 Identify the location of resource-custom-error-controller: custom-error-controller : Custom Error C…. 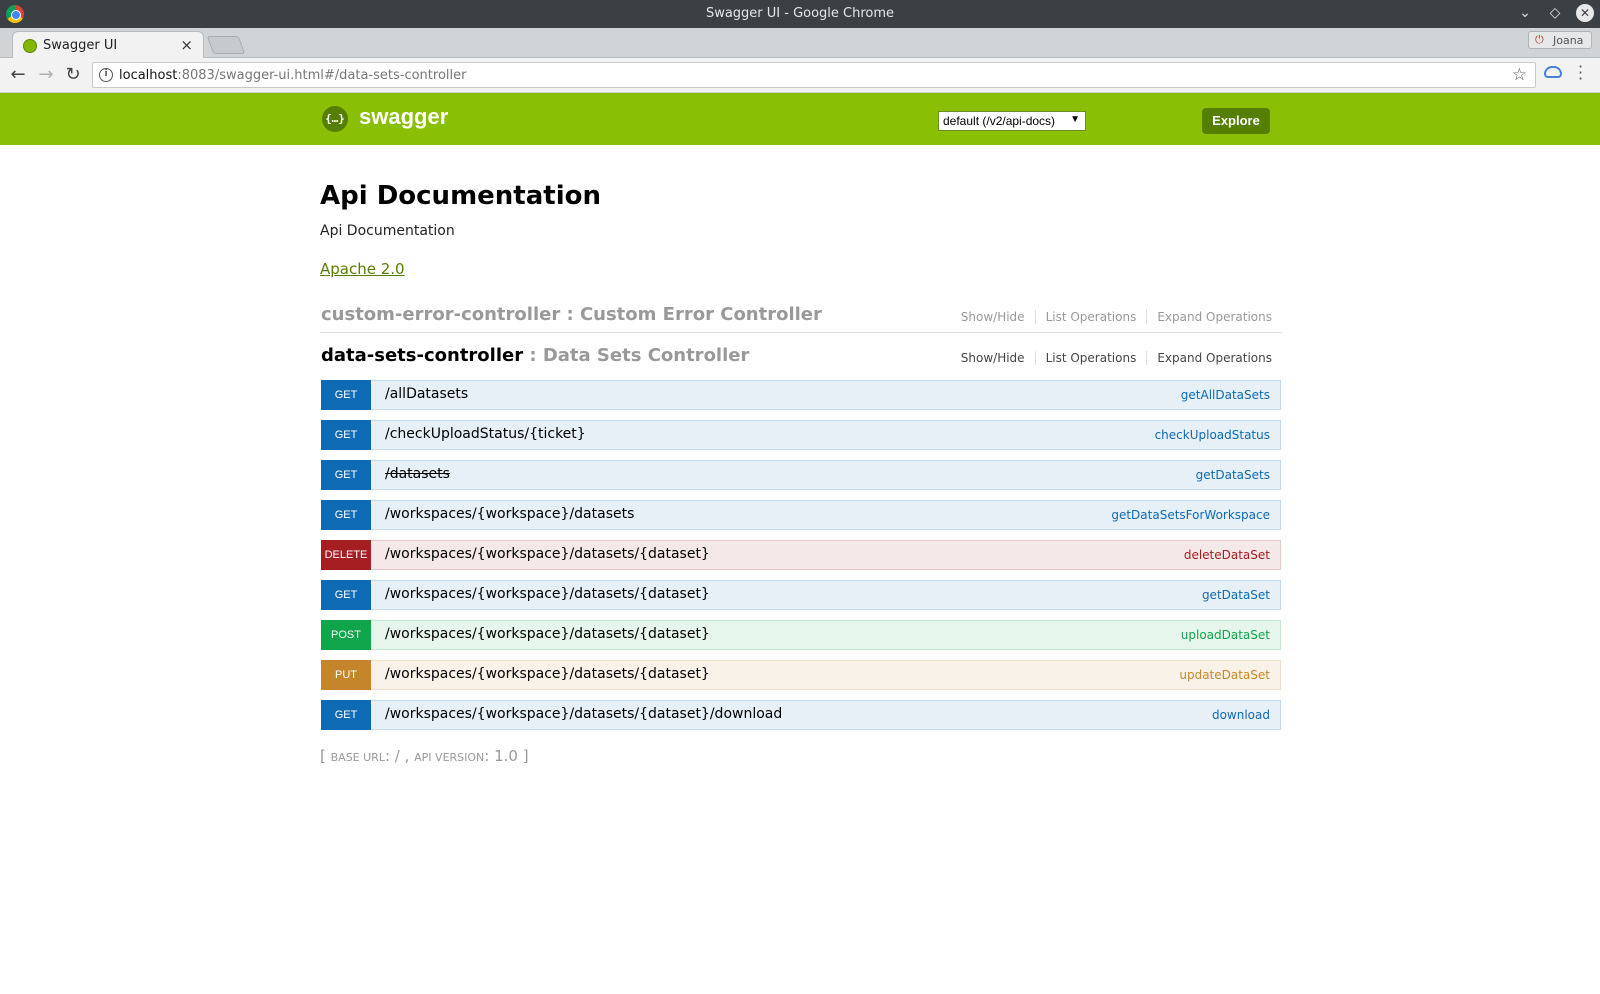
(801, 315).